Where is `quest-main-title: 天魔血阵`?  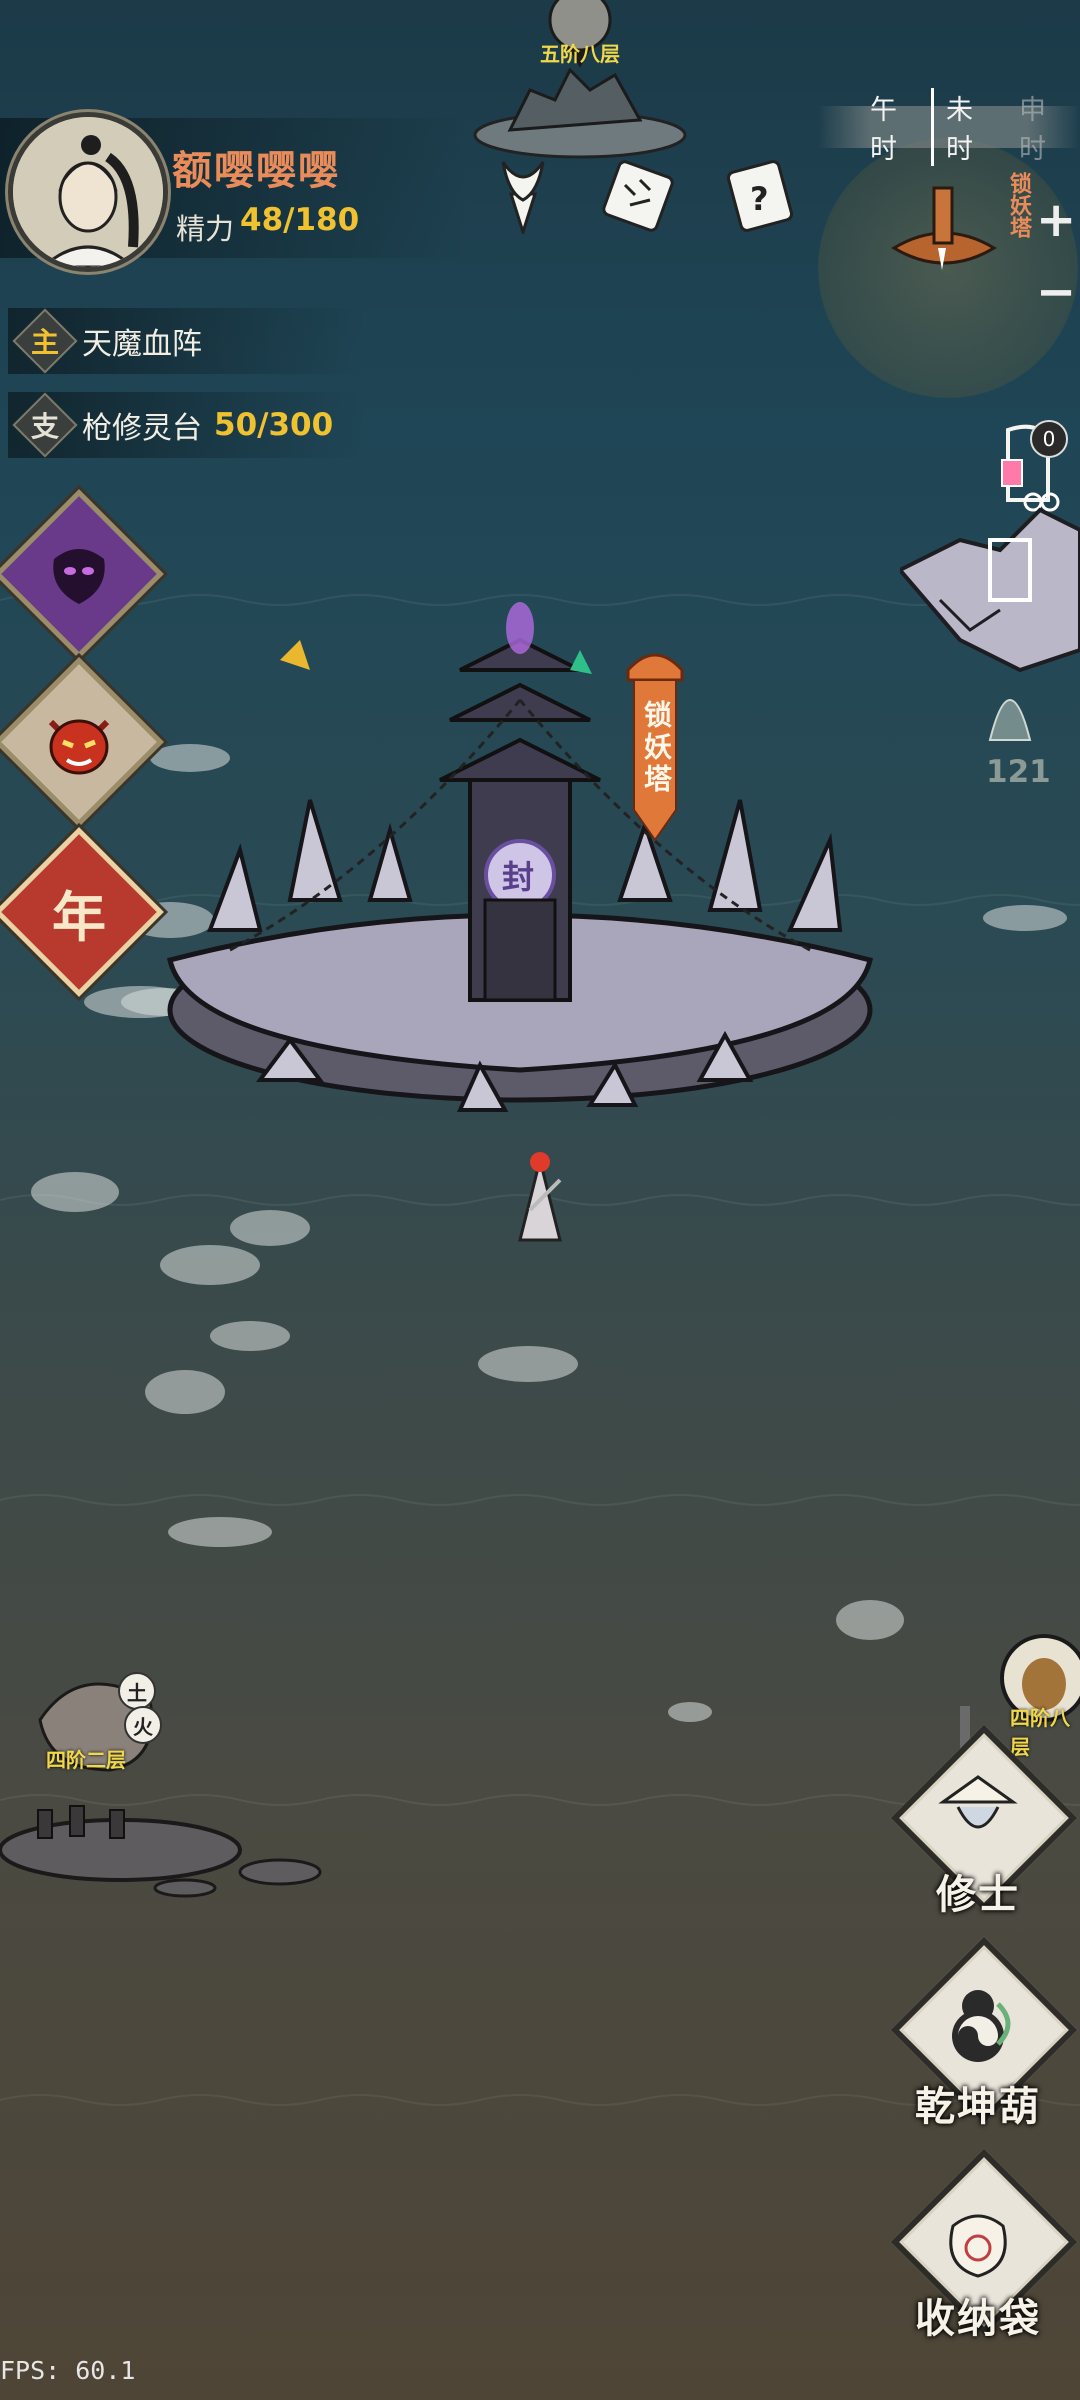 quest-main-title: 天魔血阵 is located at coordinates (142, 344).